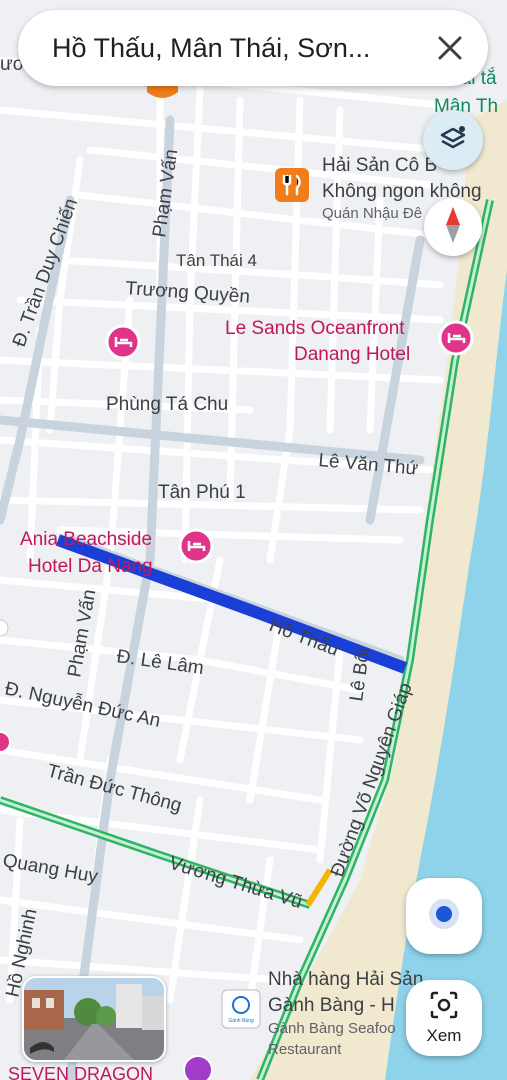 This screenshot has height=1080, width=507. I want to click on svg-text: Hải Sản Cô B, so click(379, 165).